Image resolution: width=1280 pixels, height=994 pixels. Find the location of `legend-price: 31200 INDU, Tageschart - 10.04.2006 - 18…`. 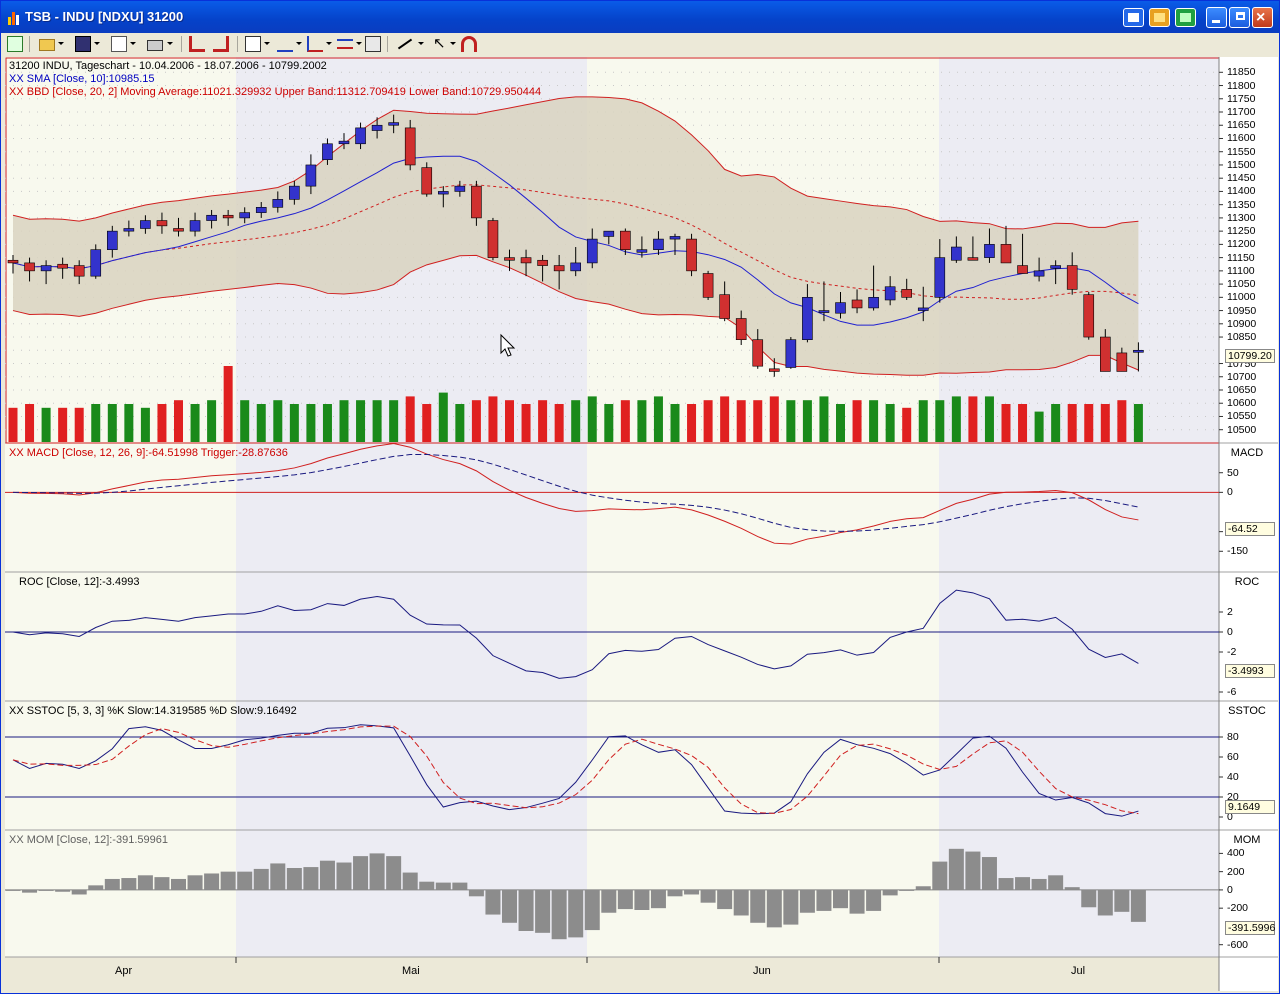

legend-price: 31200 INDU, Tageschart - 10.04.2006 - 18… is located at coordinates (168, 66).